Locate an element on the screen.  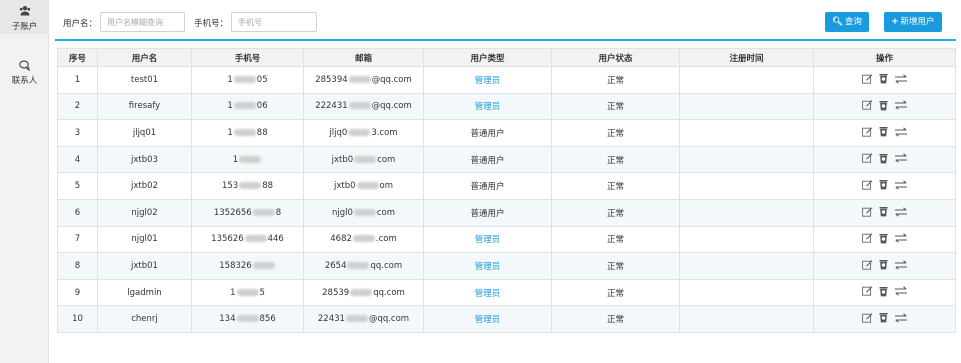
email-prefix: 222431 is located at coordinates (331, 106).